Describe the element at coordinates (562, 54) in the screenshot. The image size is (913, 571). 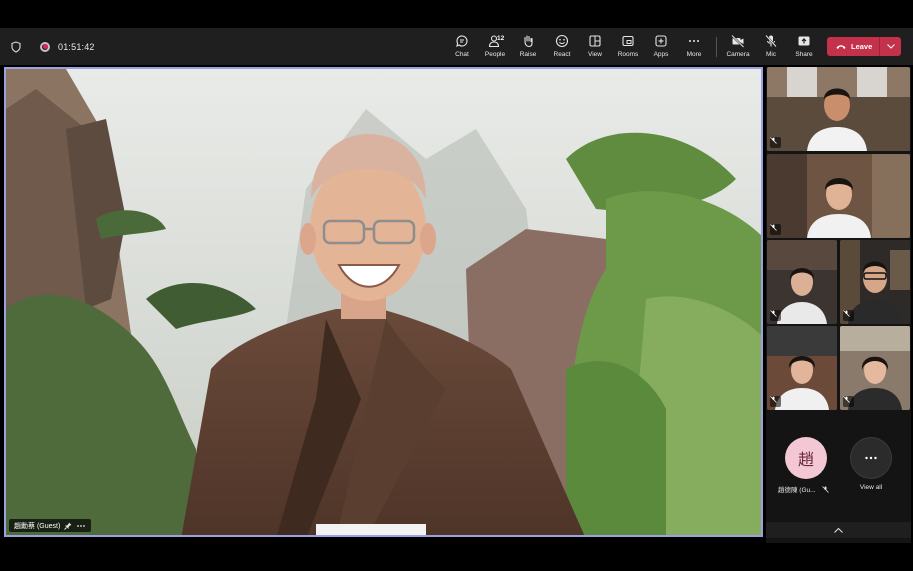
I see `react-label: React` at that location.